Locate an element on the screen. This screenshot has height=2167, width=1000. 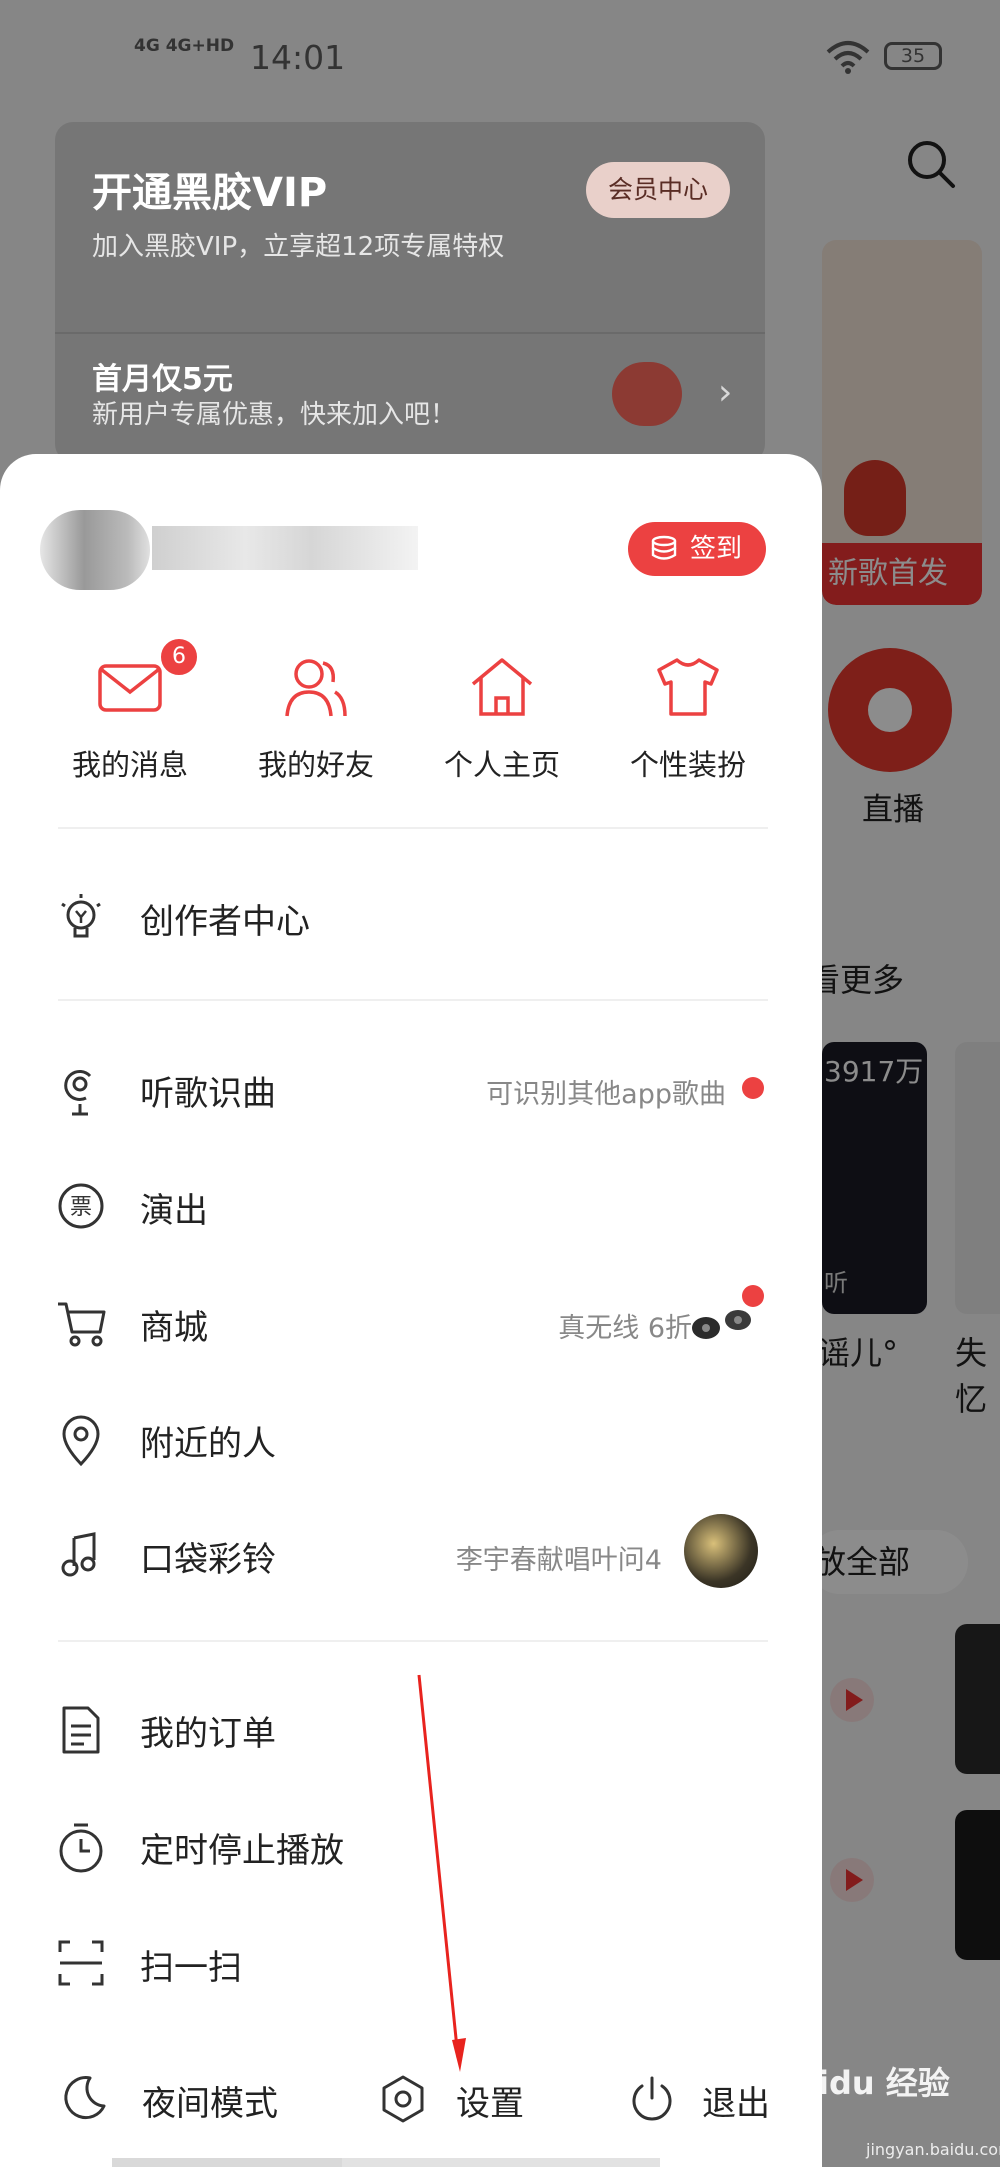
svg-text: 票 is located at coordinates (81, 1207).